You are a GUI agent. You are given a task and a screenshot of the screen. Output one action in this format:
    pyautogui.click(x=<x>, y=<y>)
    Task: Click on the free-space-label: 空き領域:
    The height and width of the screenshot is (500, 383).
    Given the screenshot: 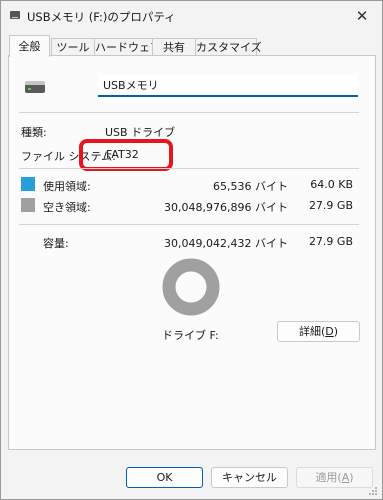 What is the action you would take?
    pyautogui.click(x=67, y=207)
    